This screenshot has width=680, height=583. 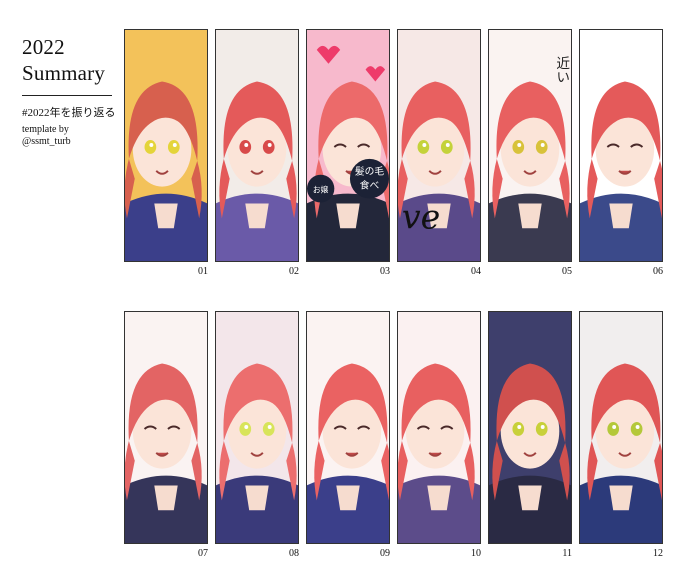 What do you see at coordinates (476, 271) in the screenshot?
I see `panel-number-04: 04` at bounding box center [476, 271].